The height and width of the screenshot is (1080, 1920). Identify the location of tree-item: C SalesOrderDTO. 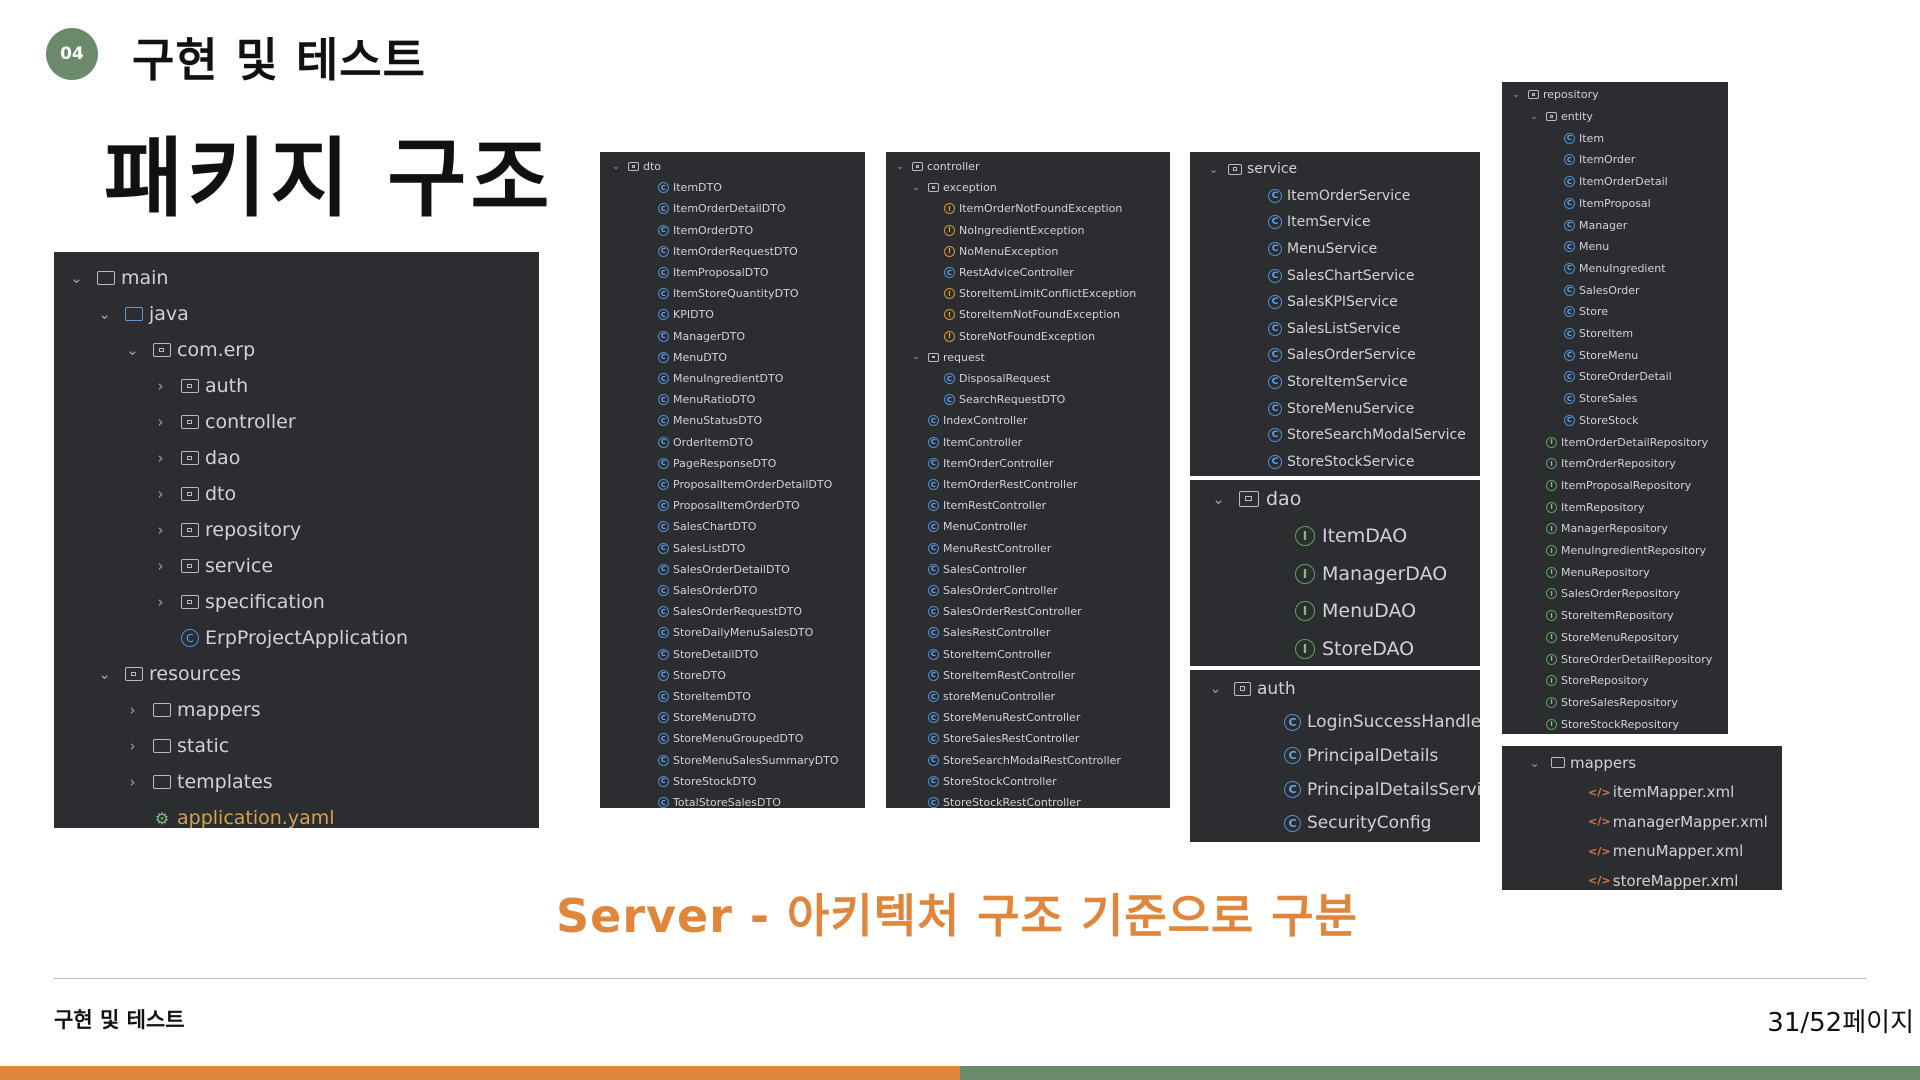
(678, 590).